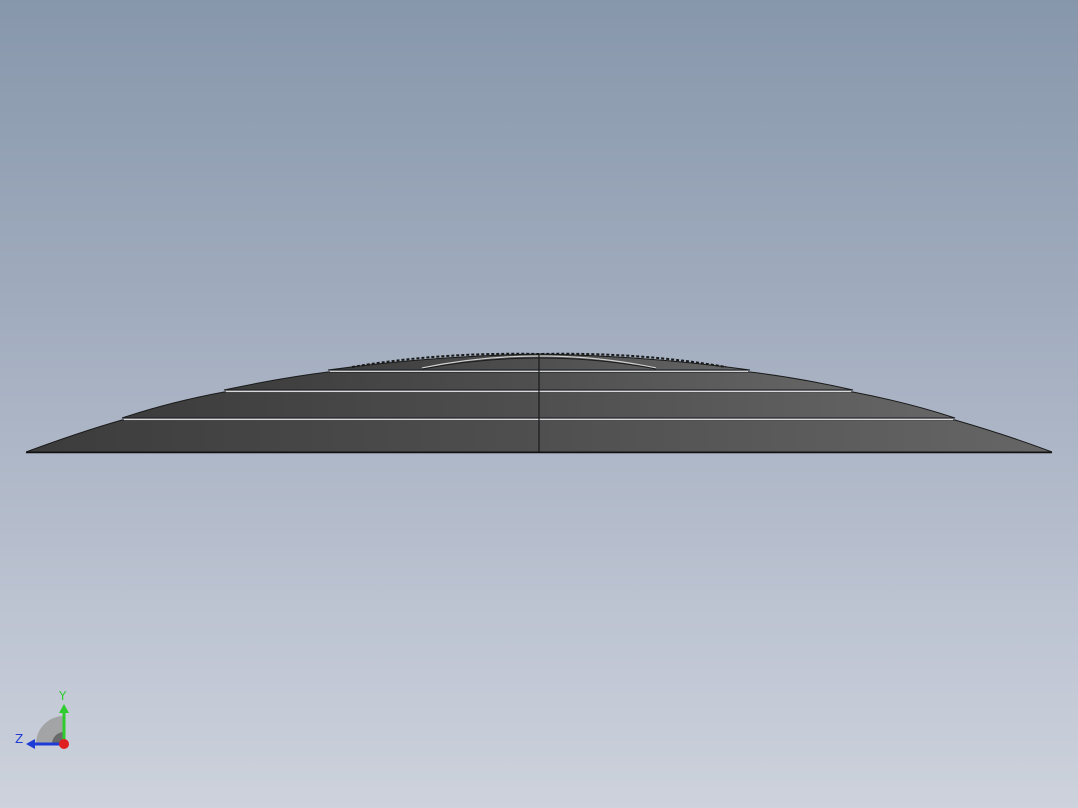 Image resolution: width=1078 pixels, height=808 pixels. Describe the element at coordinates (62, 696) in the screenshot. I see `y-axis-label: Y` at that location.